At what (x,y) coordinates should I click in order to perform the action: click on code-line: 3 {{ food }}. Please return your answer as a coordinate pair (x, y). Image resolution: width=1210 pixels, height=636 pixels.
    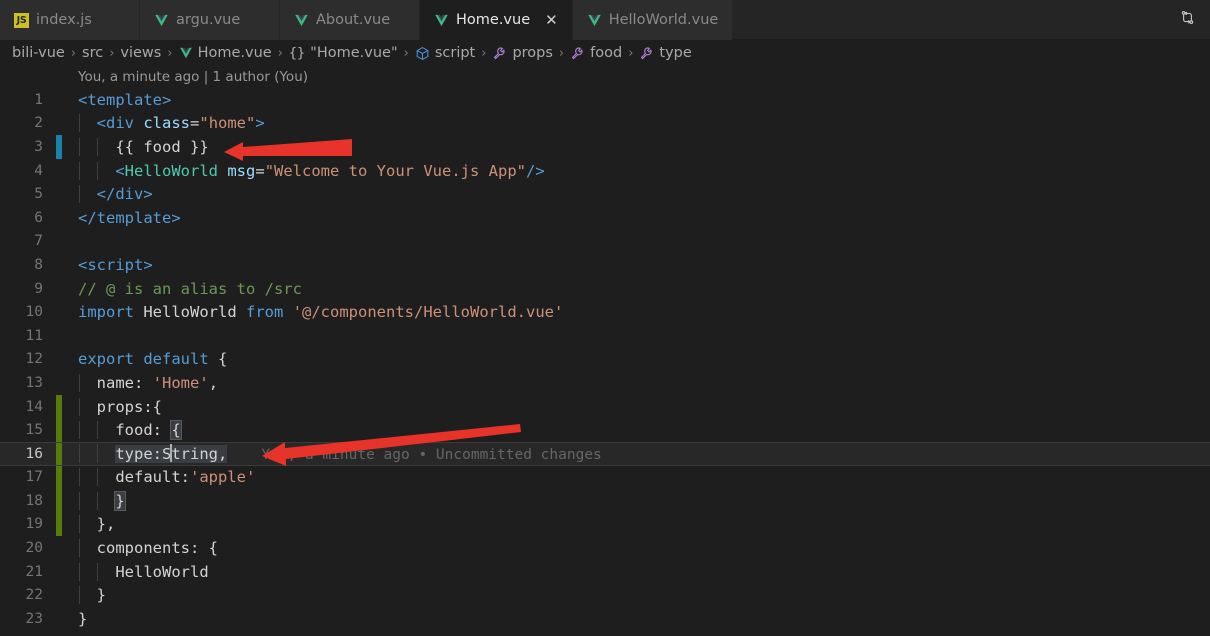
    Looking at the image, I should click on (605, 147).